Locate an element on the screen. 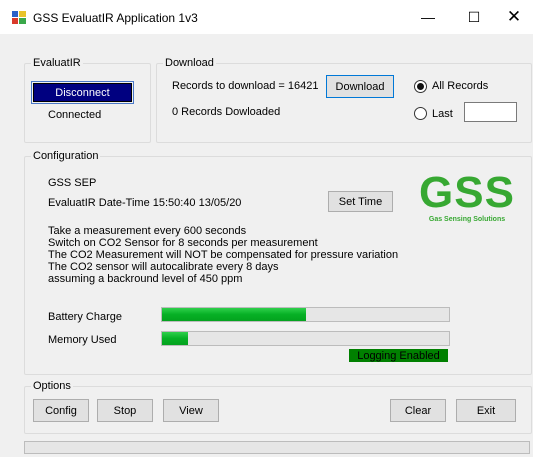 This screenshot has width=533, height=457. info-line: assuming a backround level of 450 ppm is located at coordinates (145, 279).